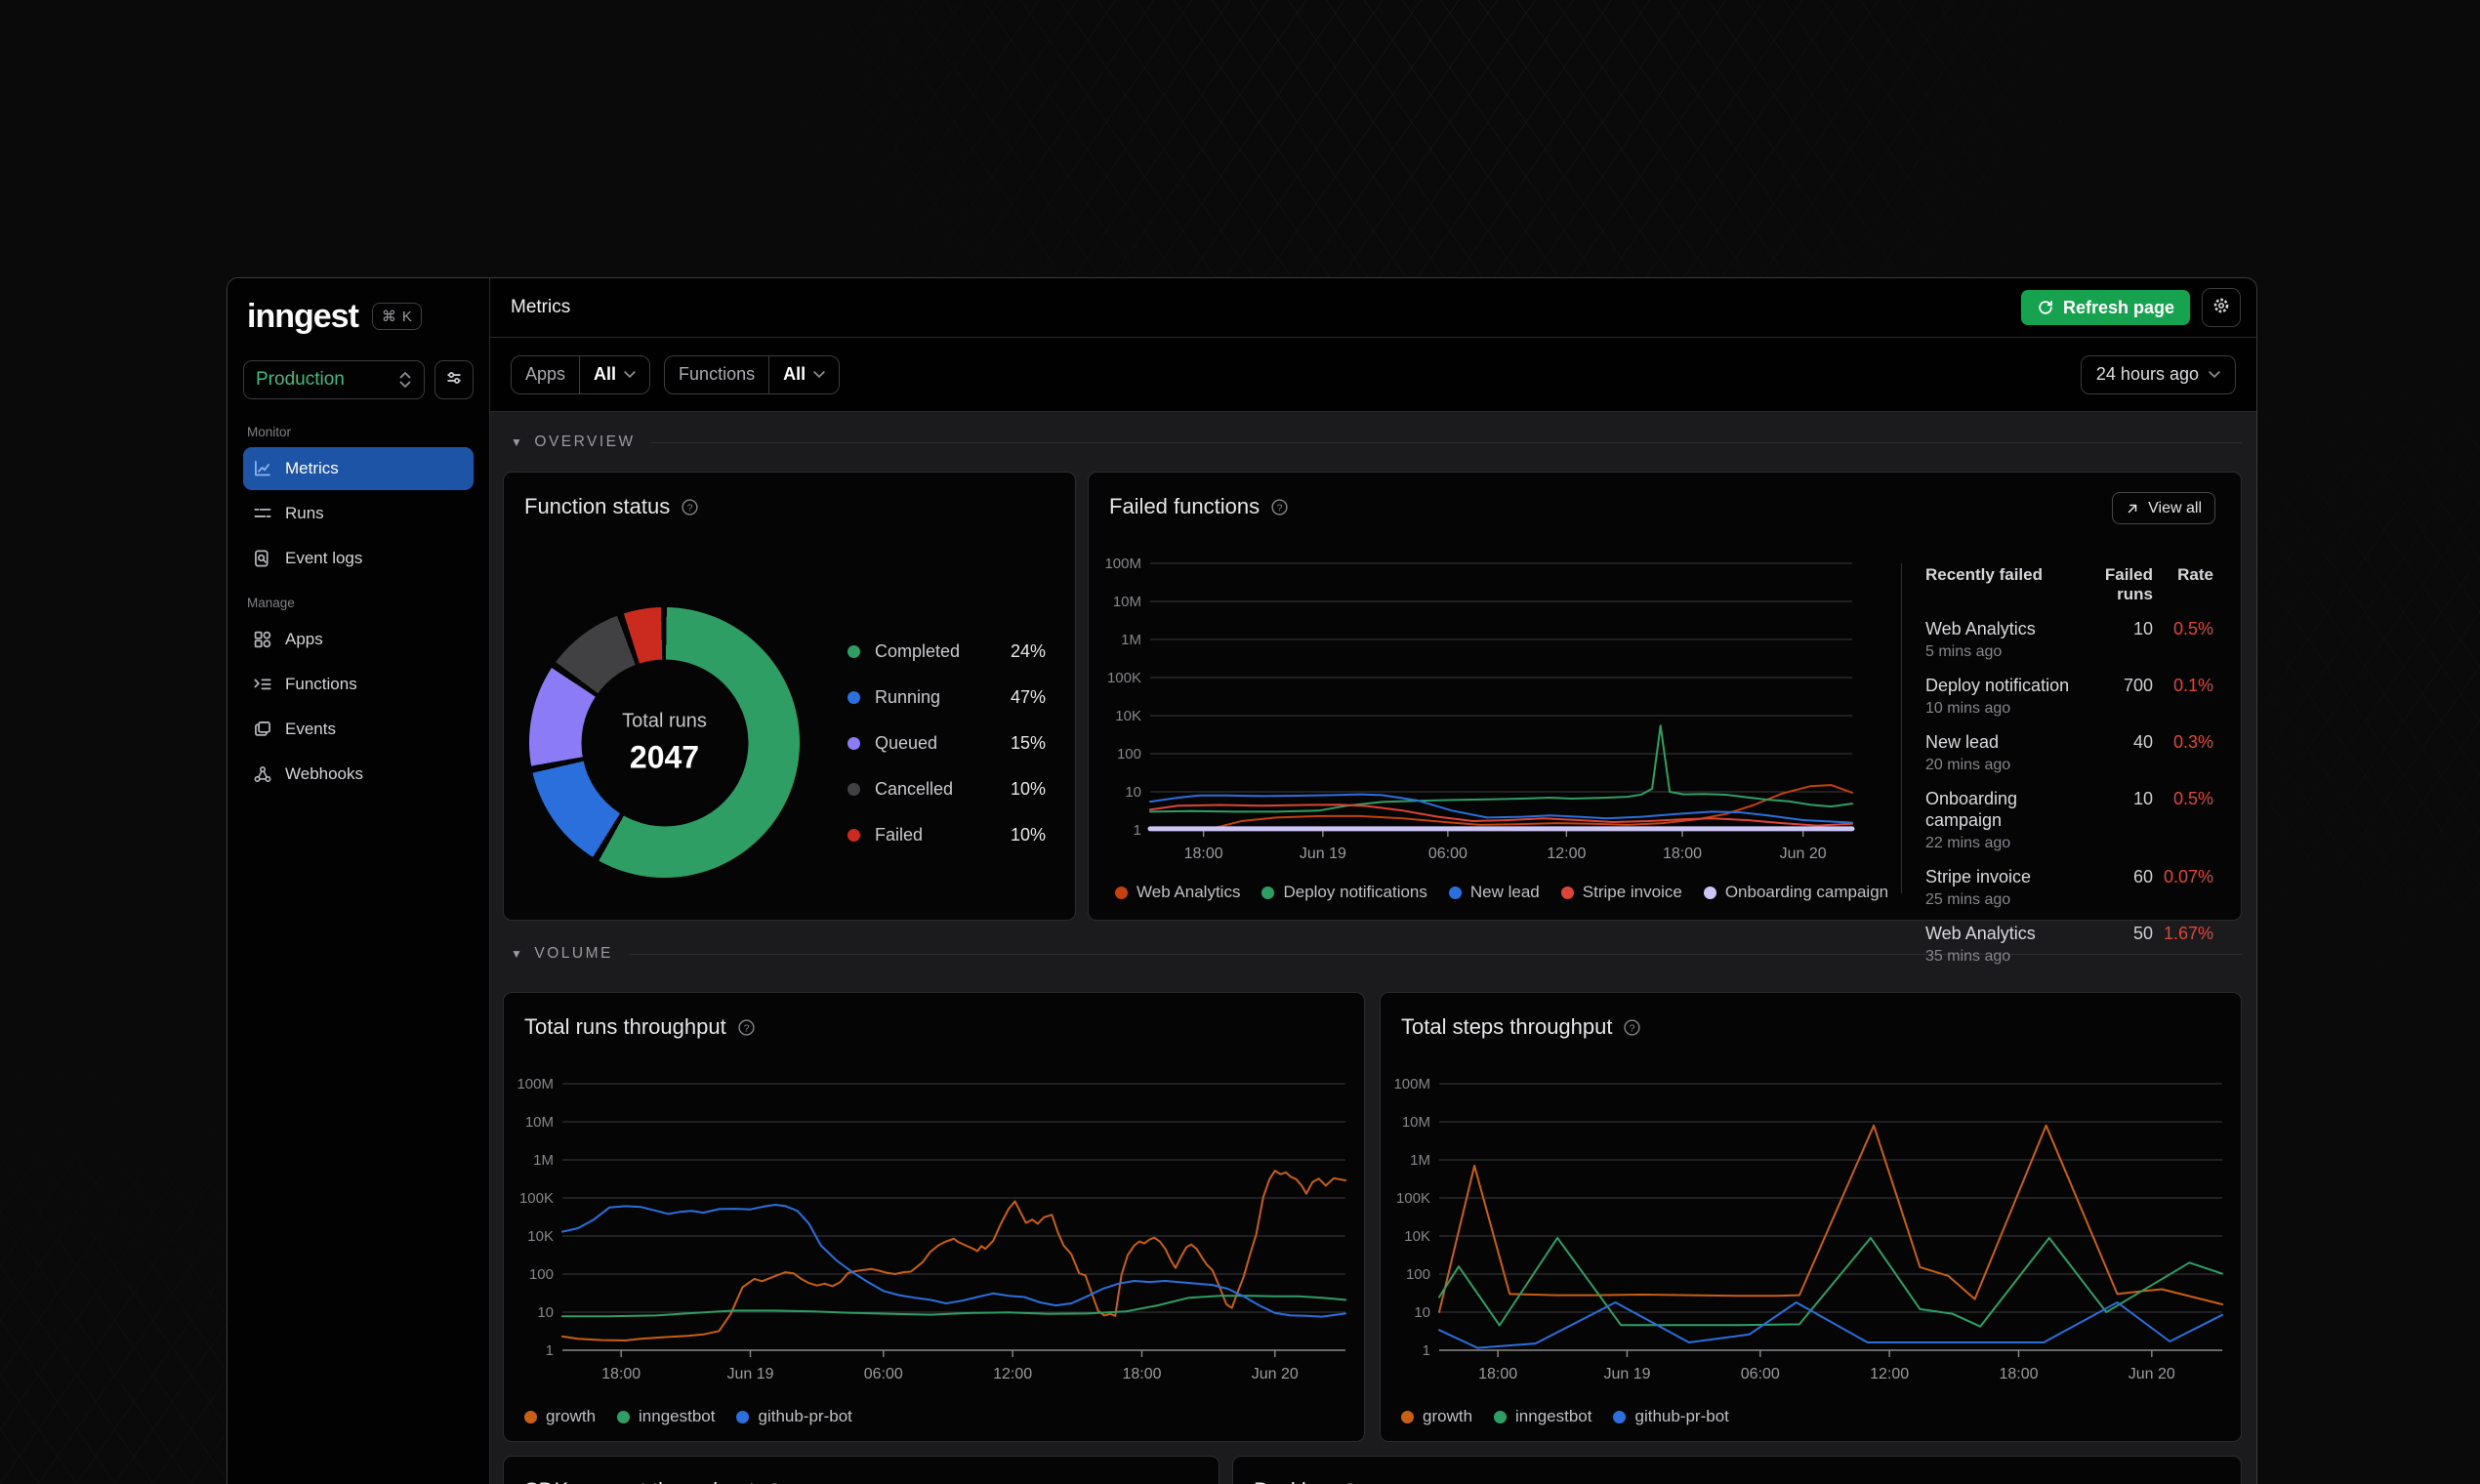 This screenshot has height=1484, width=2480. Describe the element at coordinates (1494, 893) in the screenshot. I see `chart-legend-item-new-lead: New lead` at that location.